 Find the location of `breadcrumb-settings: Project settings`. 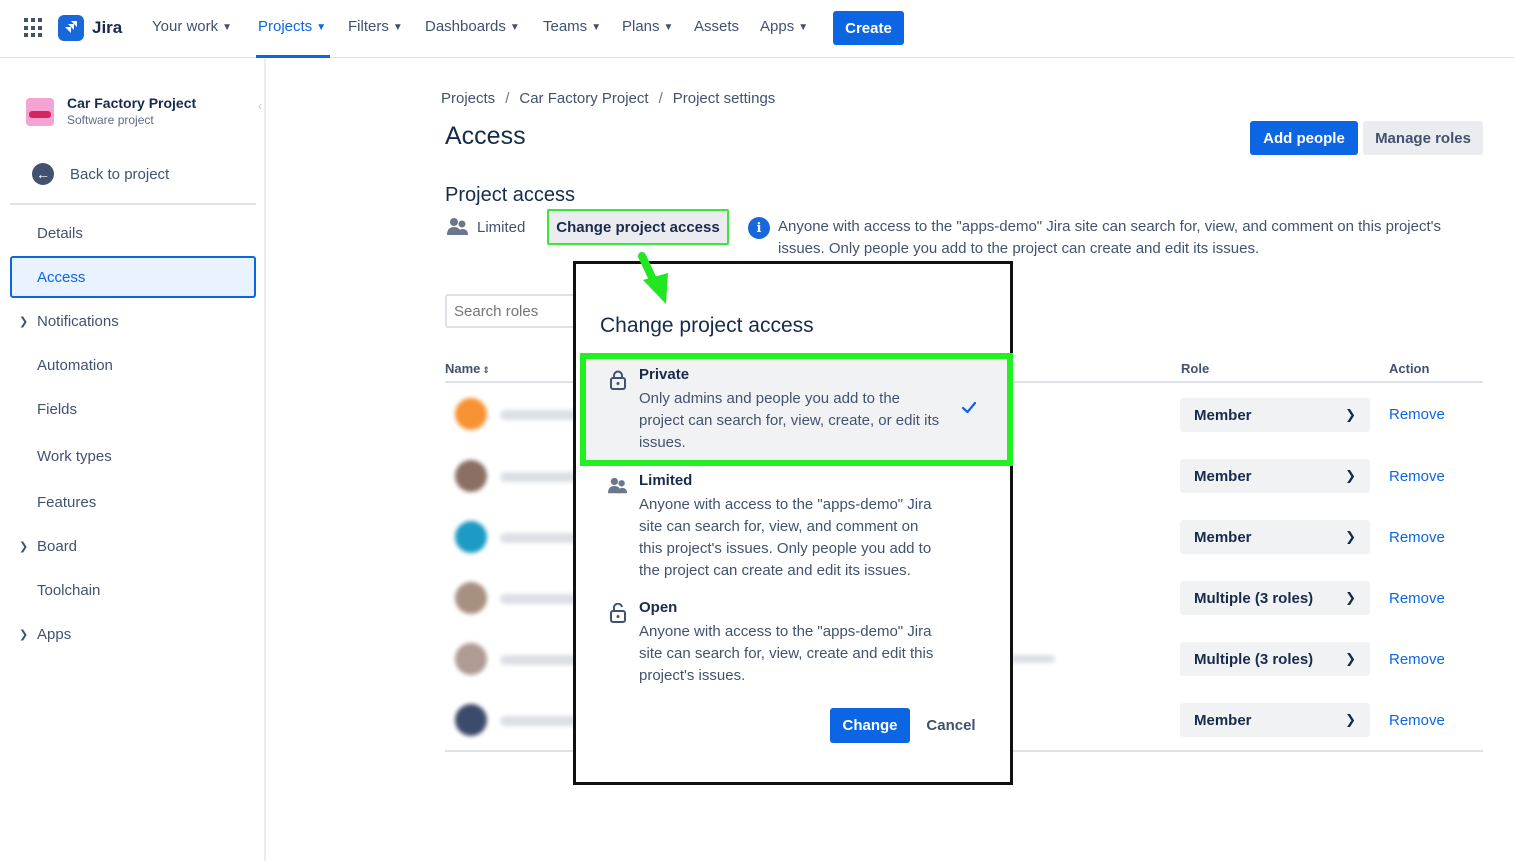

breadcrumb-settings: Project settings is located at coordinates (724, 98).